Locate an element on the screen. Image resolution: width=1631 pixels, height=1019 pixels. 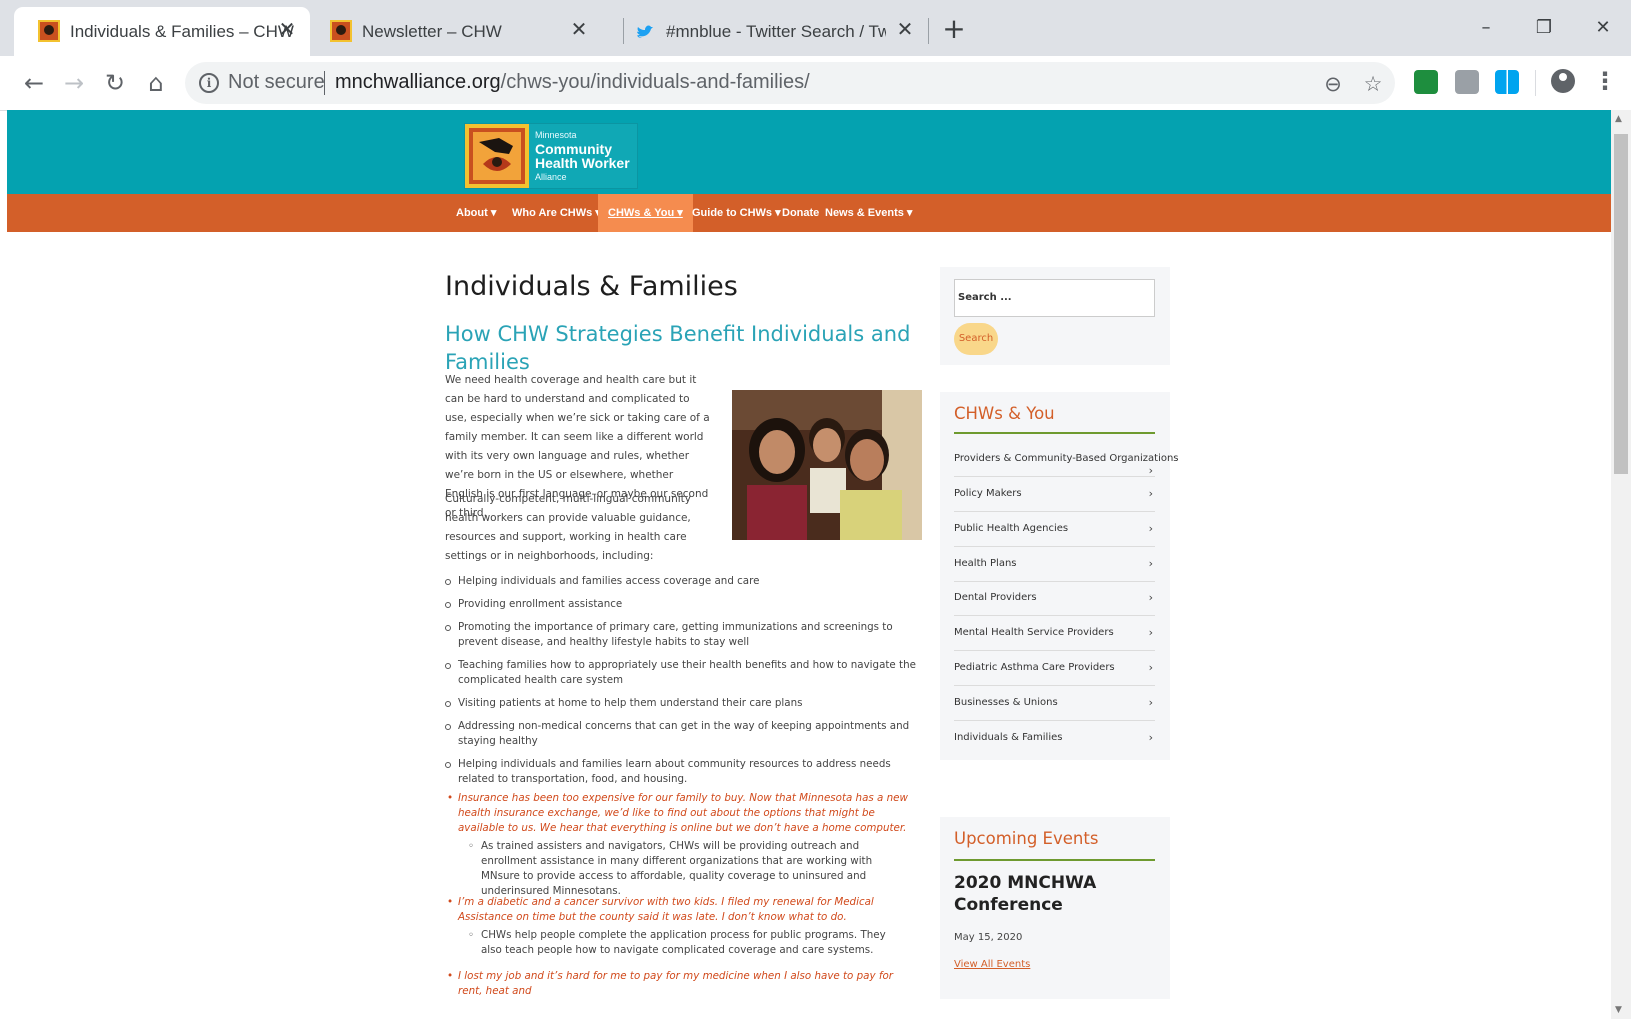
event-title: 2020 MNCHWA Conference is located at coordinates (1054, 894).